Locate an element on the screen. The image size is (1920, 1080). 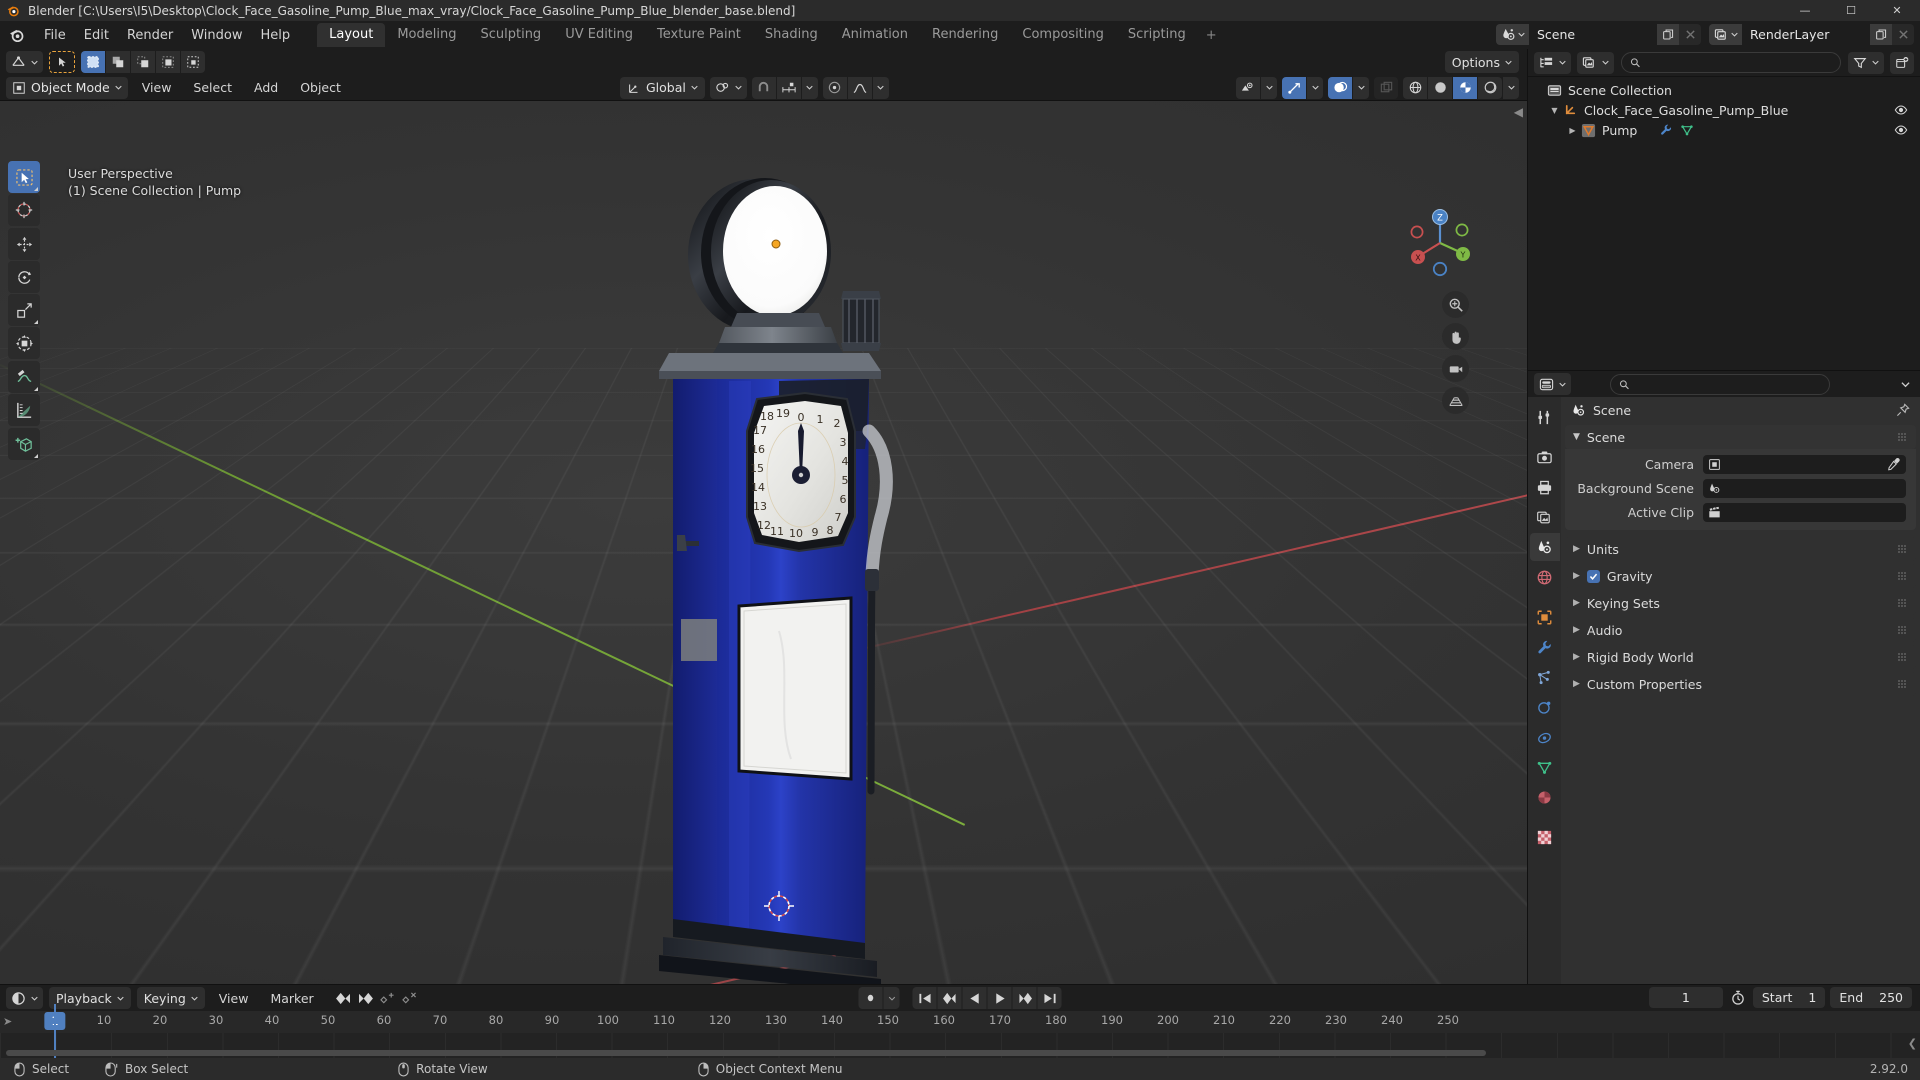
unlink-scene-button is located at coordinates (1690, 34).